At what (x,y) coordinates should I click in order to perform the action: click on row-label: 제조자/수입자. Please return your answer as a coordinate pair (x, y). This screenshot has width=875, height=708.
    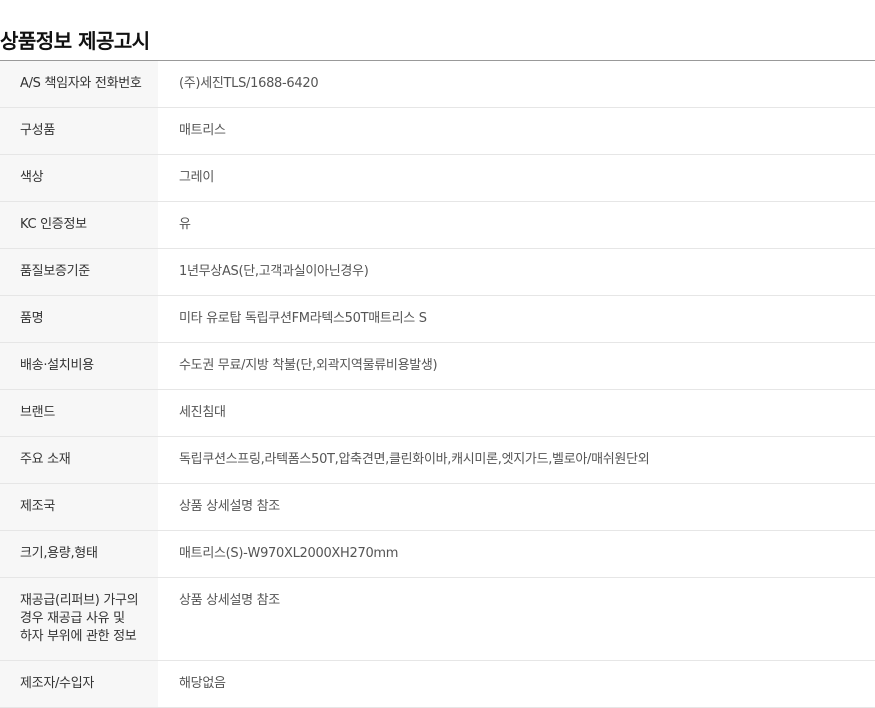
    Looking at the image, I should click on (79, 684).